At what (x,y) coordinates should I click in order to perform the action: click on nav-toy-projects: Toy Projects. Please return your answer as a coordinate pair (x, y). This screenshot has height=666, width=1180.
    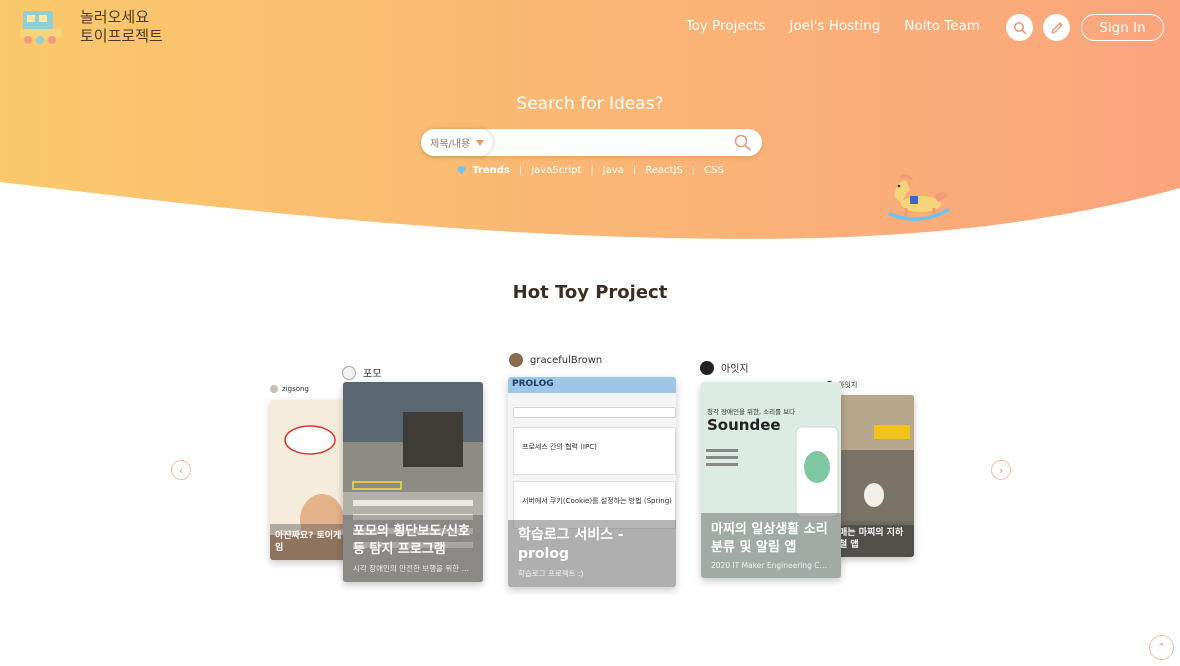
    Looking at the image, I should click on (726, 26).